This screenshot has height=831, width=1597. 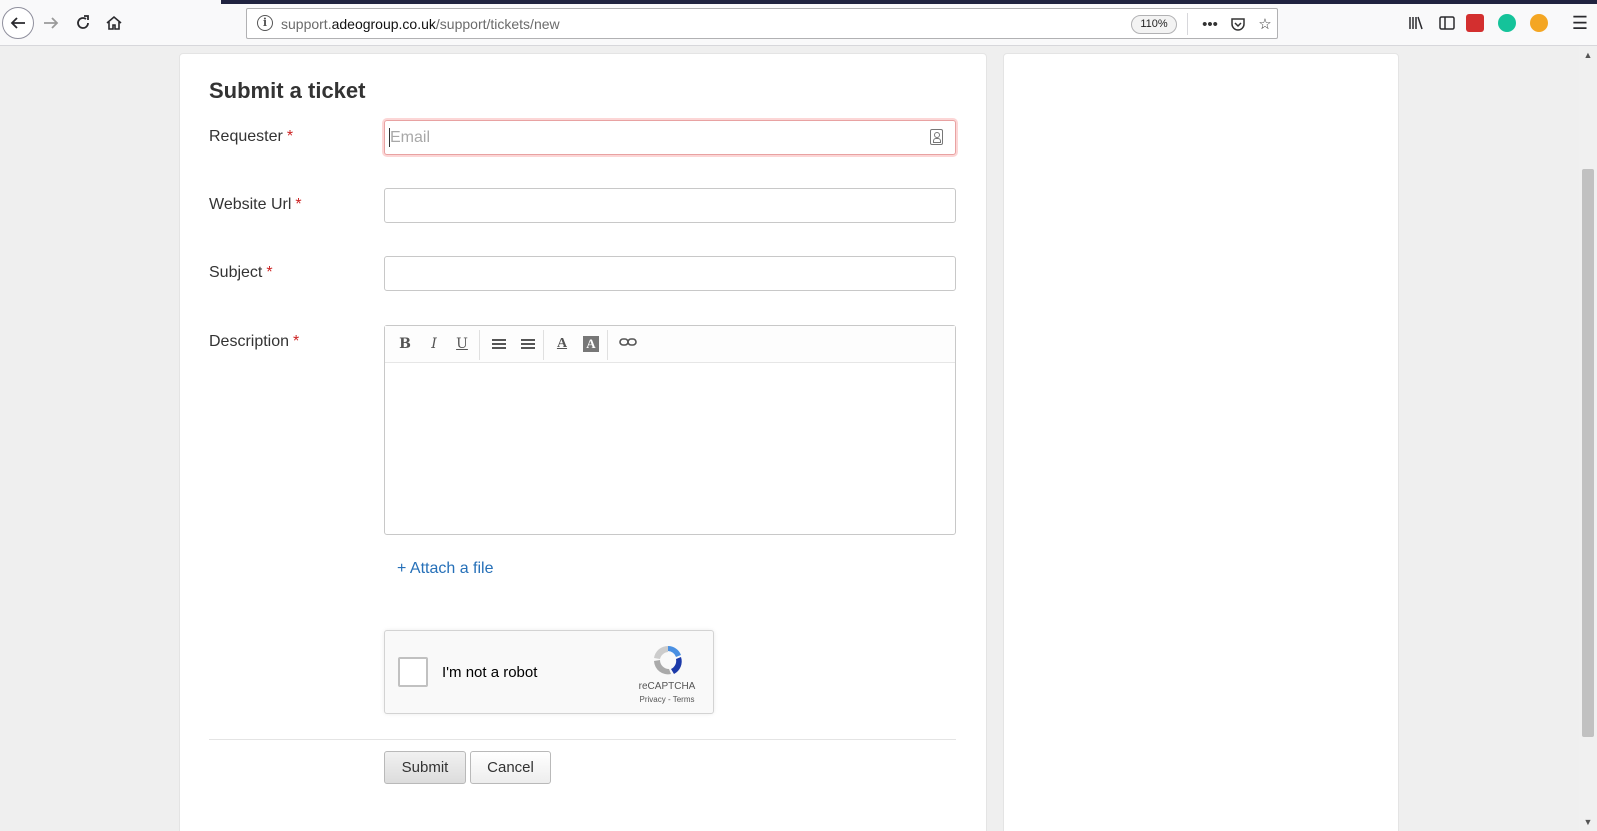 I want to click on recaptcha-brand-text: reCAPTCHA, so click(x=667, y=686).